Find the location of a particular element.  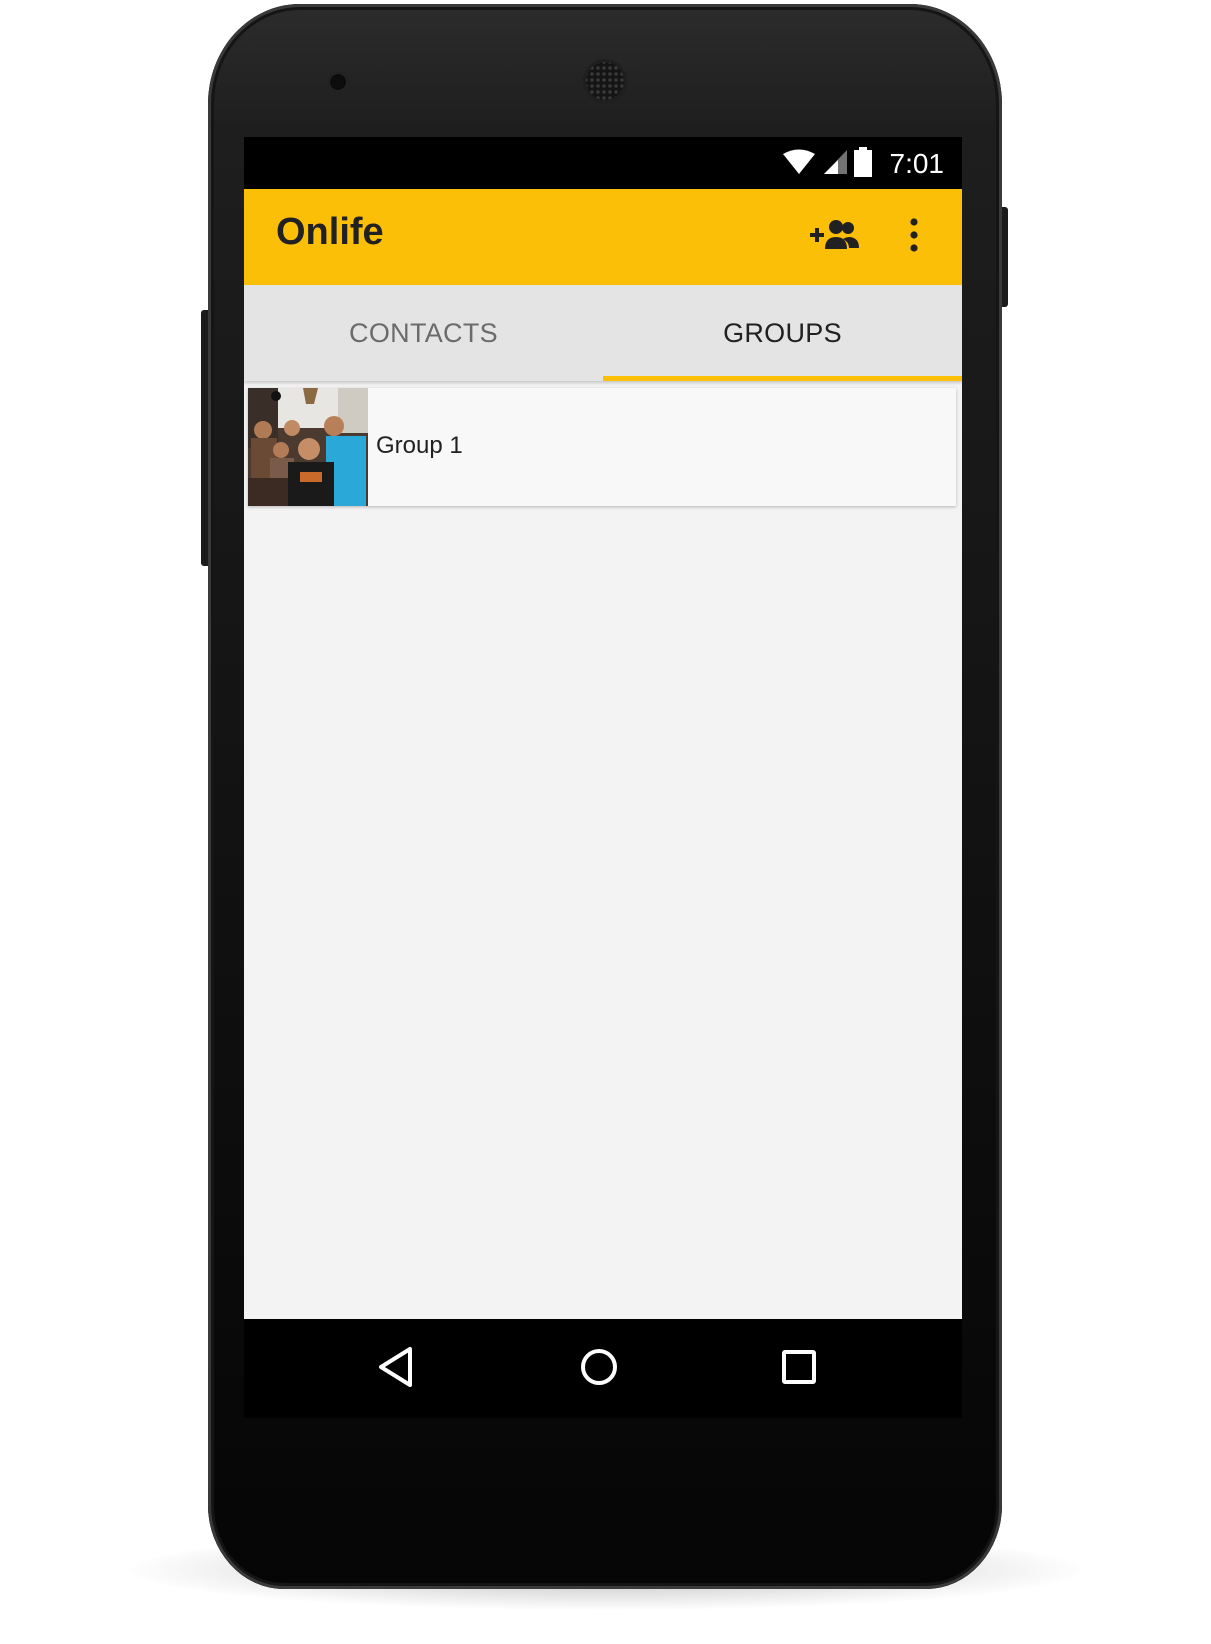

overflow-menu-button is located at coordinates (914, 237).